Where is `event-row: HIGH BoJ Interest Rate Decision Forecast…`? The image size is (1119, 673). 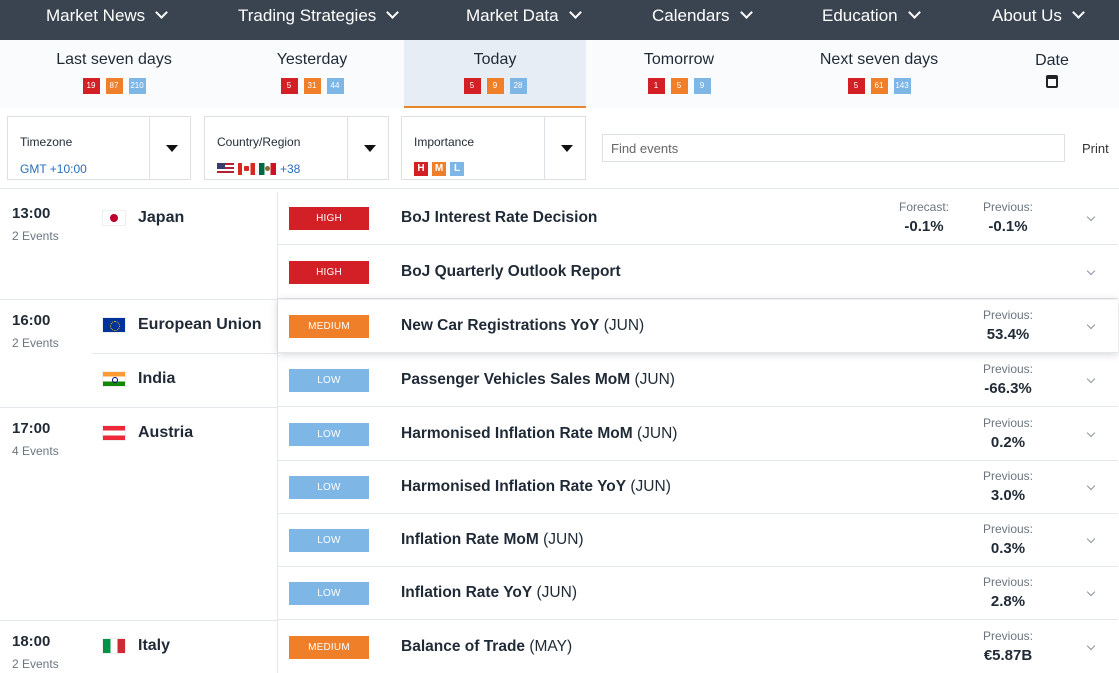 event-row: HIGH BoJ Interest Rate Decision Forecast… is located at coordinates (698, 218).